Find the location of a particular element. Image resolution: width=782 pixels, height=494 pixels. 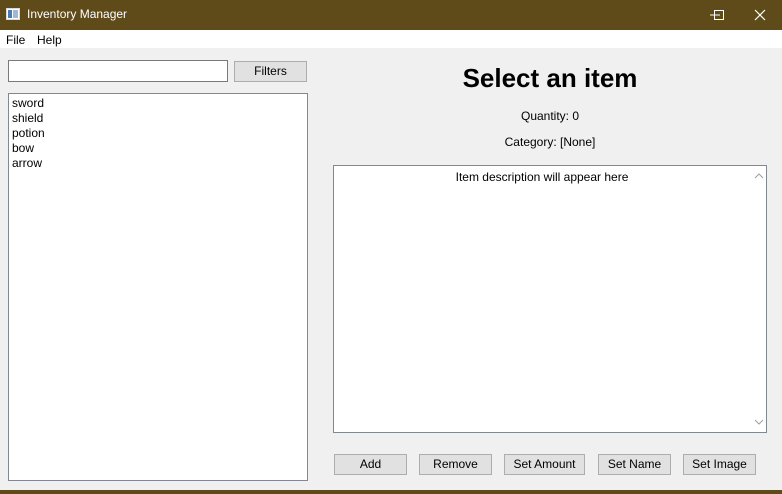

list-item-shield: shield is located at coordinates (158, 118).